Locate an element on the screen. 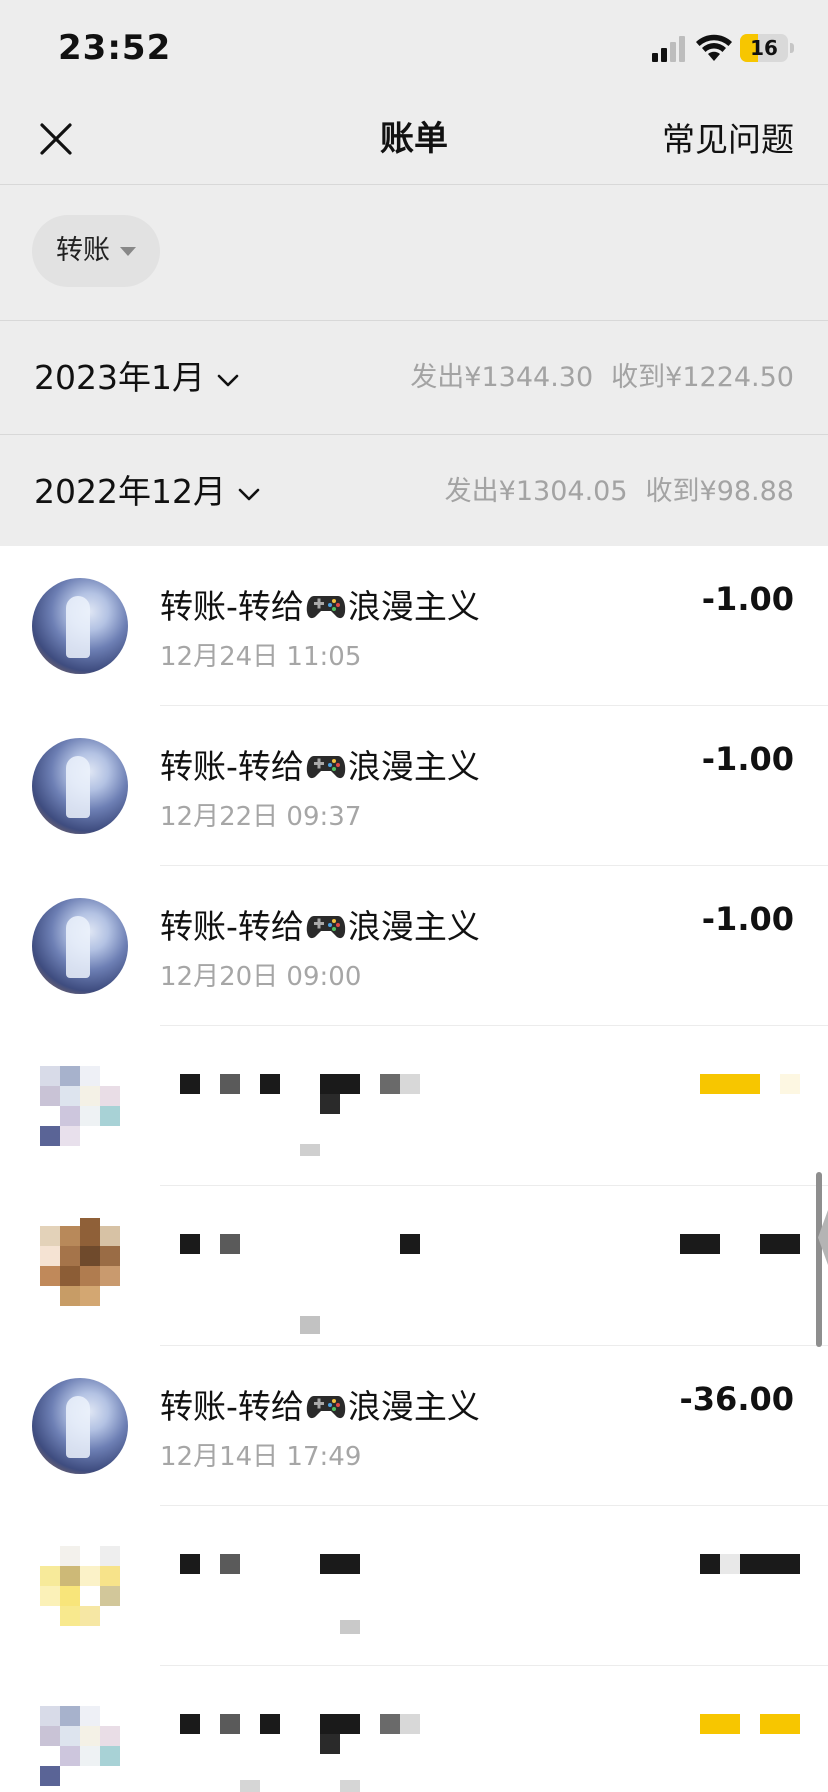 The height and width of the screenshot is (1792, 828). transaction-time: 12月22日 09:37 is located at coordinates (261, 817).